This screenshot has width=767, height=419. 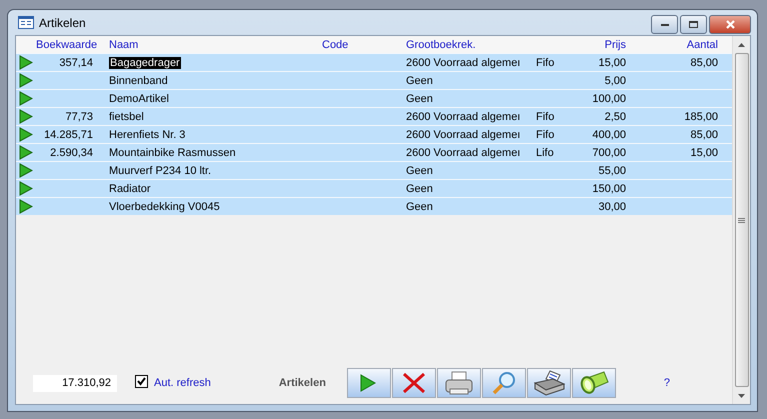 What do you see at coordinates (545, 152) in the screenshot?
I see `table-cell: Lifo` at bounding box center [545, 152].